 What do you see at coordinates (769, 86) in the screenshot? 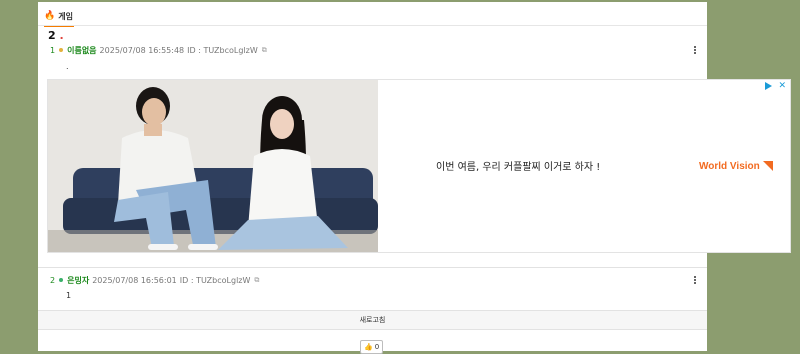
I see `ad-info-icon` at bounding box center [769, 86].